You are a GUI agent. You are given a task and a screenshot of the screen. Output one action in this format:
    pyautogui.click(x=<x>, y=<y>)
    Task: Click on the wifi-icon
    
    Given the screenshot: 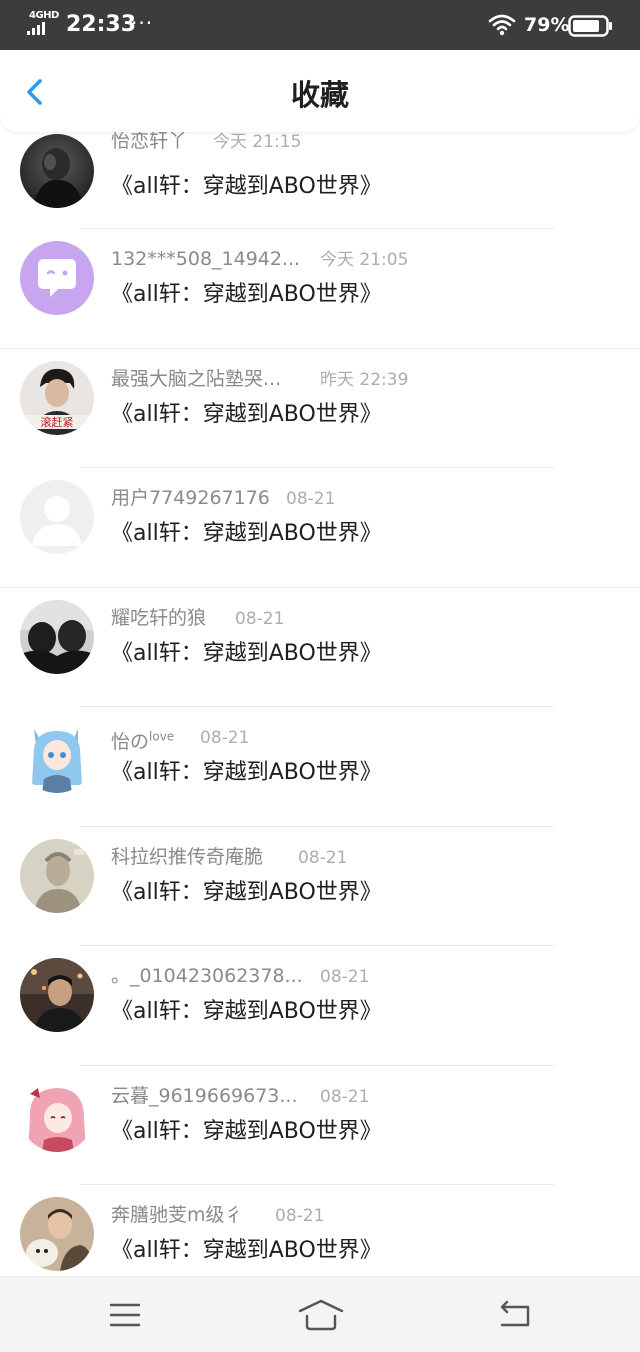 What is the action you would take?
    pyautogui.click(x=502, y=27)
    